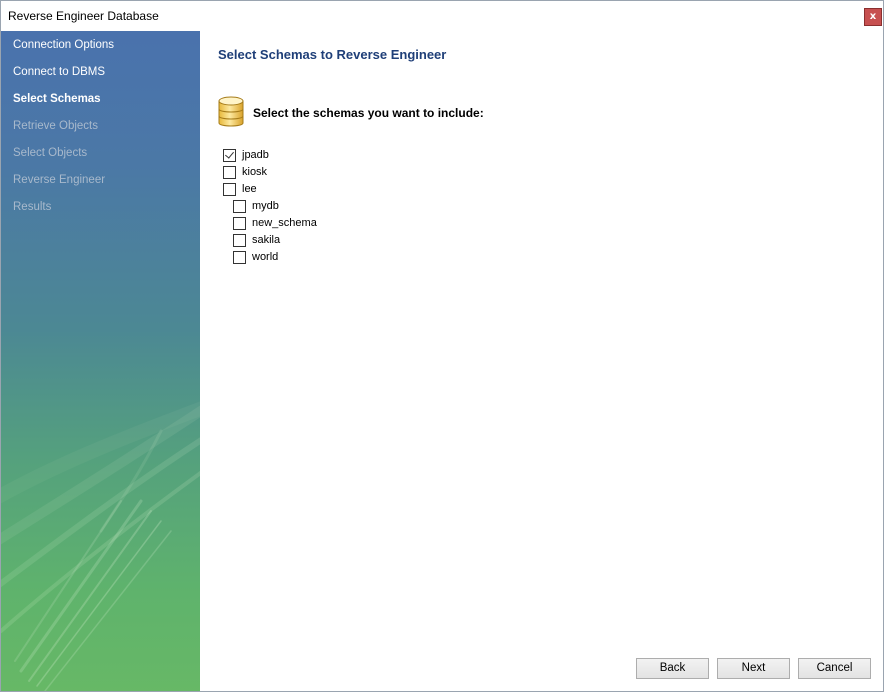 This screenshot has width=884, height=692. Describe the element at coordinates (59, 72) in the screenshot. I see `step-connect-to-dbms: Connect to DBMS` at that location.